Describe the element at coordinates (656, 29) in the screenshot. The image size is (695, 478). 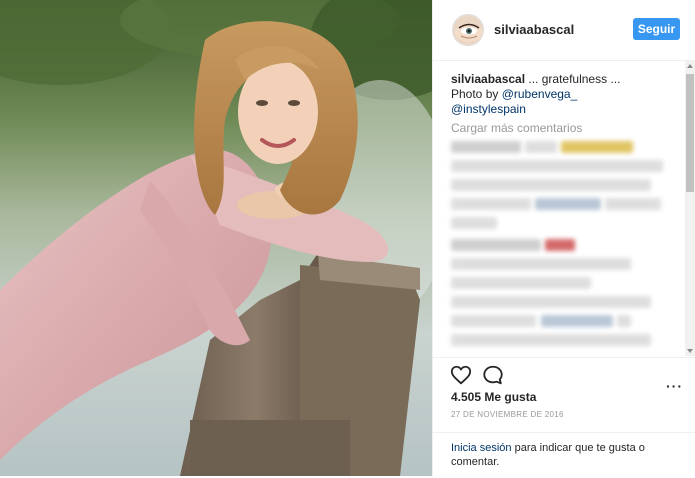
I see `follow-button: Seguir` at that location.